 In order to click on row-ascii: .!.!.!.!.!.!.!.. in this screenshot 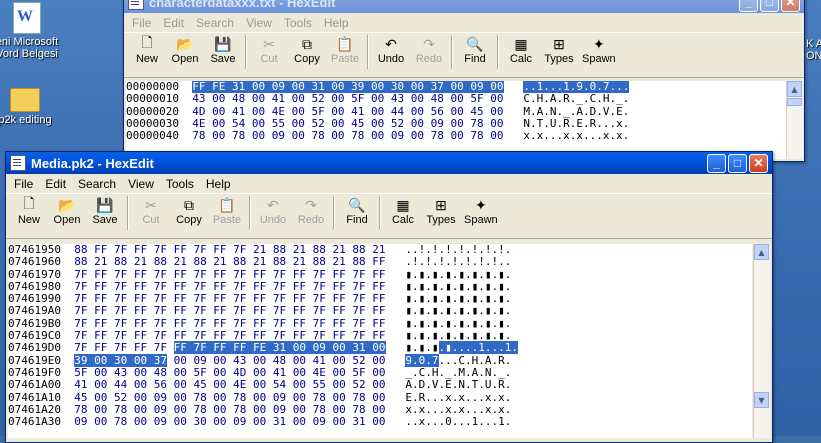, I will do `click(458, 261)`.